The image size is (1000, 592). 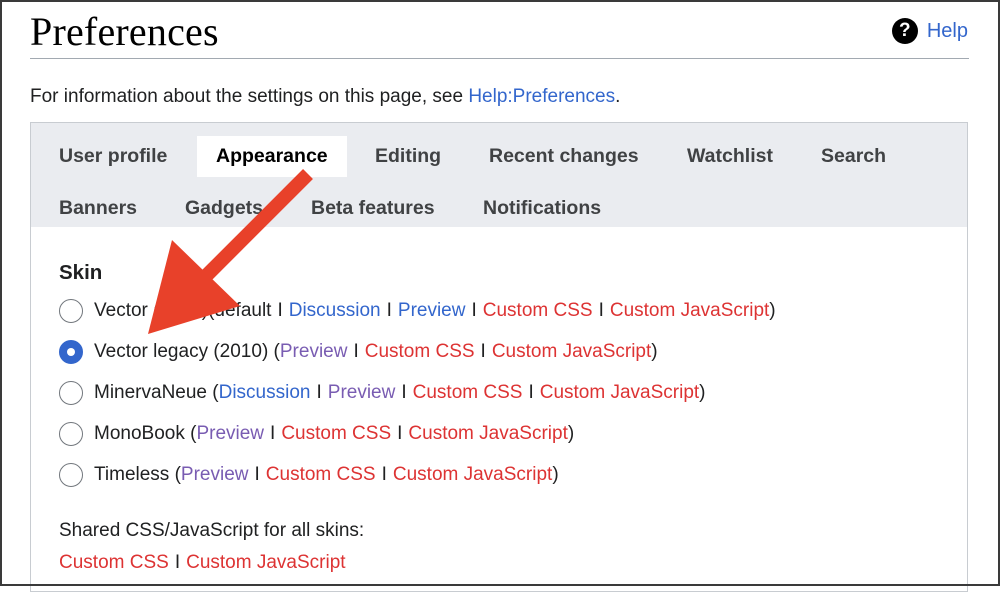 What do you see at coordinates (272, 156) in the screenshot?
I see `tab-appearance: Appearance` at bounding box center [272, 156].